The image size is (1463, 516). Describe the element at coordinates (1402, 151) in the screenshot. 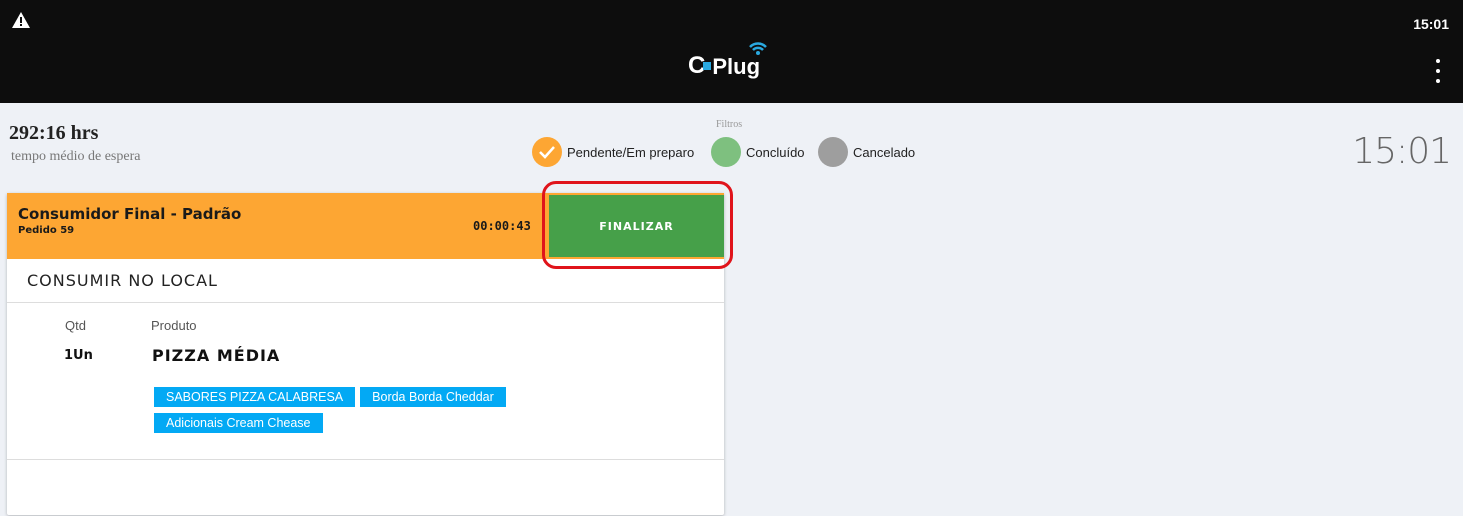

I see `current-time: 15:01` at that location.